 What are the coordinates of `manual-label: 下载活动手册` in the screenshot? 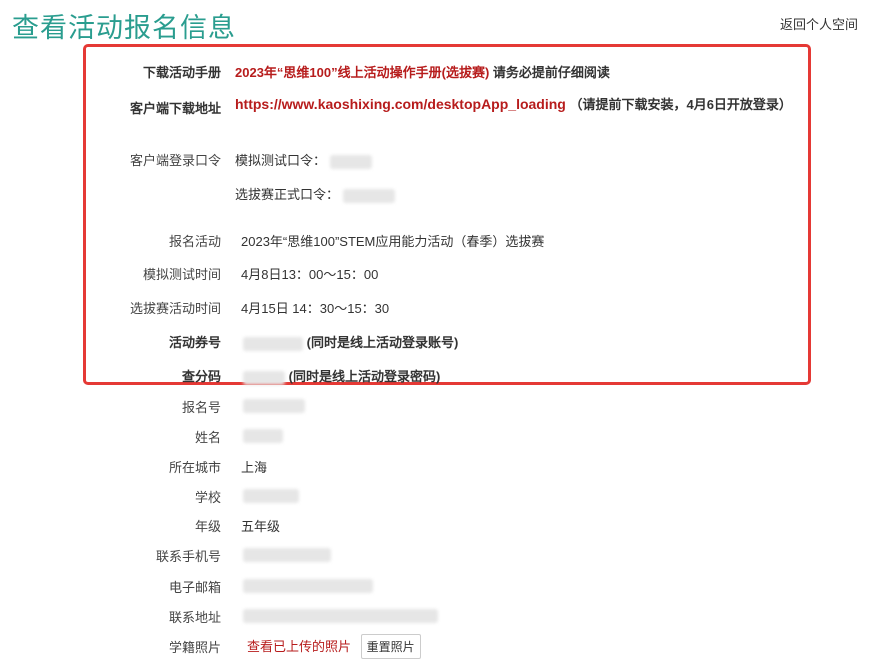 It's located at (181, 72).